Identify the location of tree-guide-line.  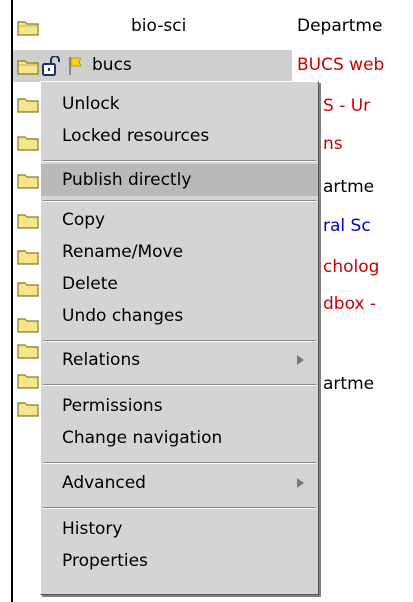
(12, 301).